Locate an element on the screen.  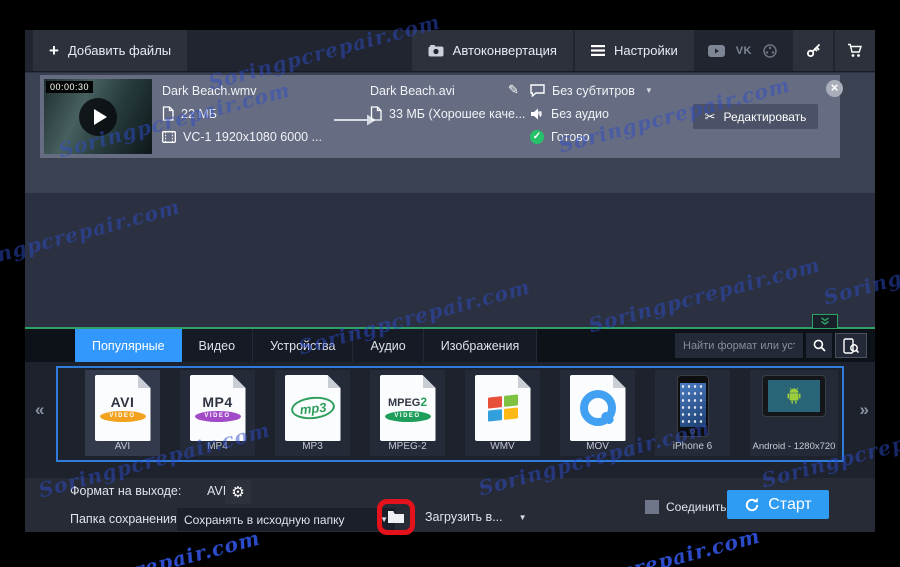
video-thumbnail: 00:00:30 is located at coordinates (98, 116).